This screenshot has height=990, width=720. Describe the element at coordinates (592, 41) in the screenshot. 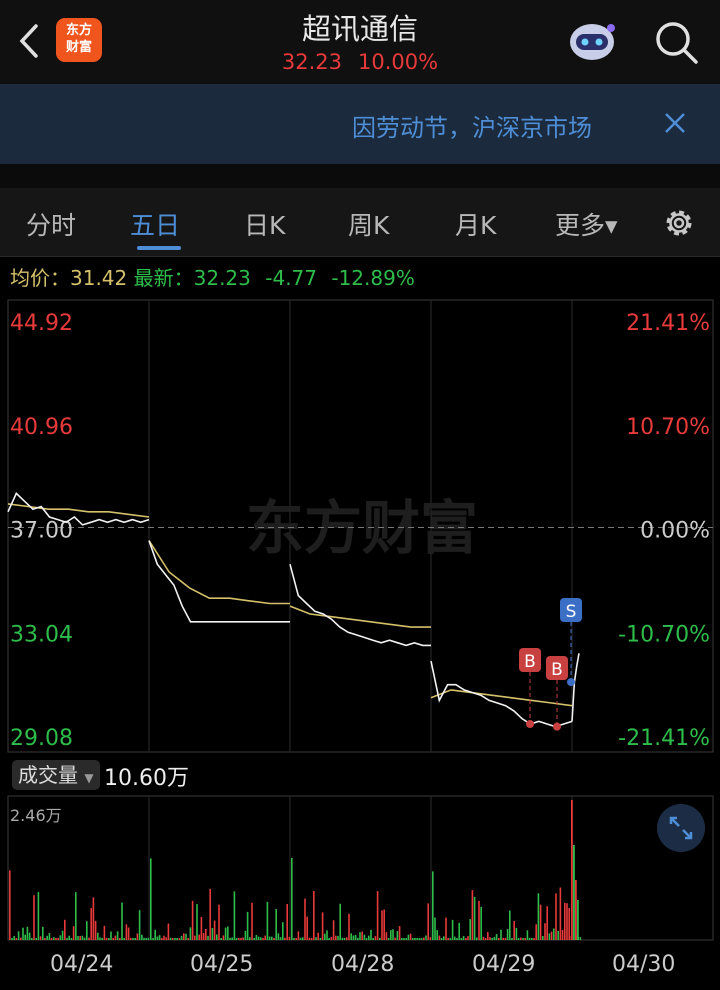

I see `robot-assistant-icon` at that location.